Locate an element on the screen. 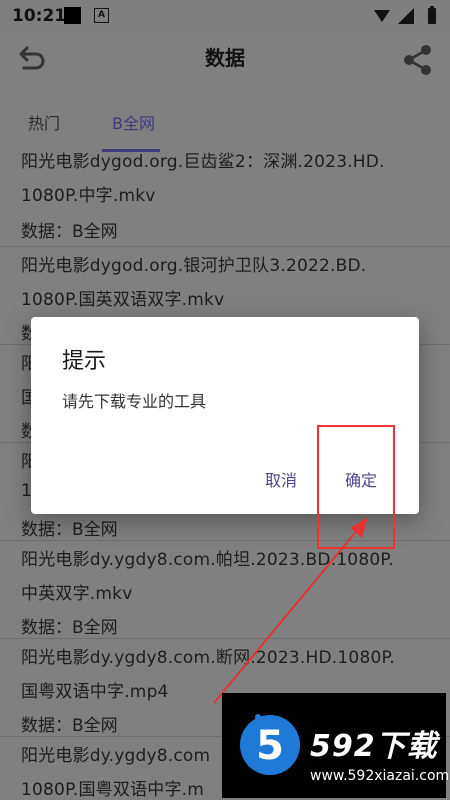 Image resolution: width=450 pixels, height=800 pixels. item-title-line1: 阳光电影dygod.org.巨齿鲨2：深渊.2023.HD. is located at coordinates (203, 162).